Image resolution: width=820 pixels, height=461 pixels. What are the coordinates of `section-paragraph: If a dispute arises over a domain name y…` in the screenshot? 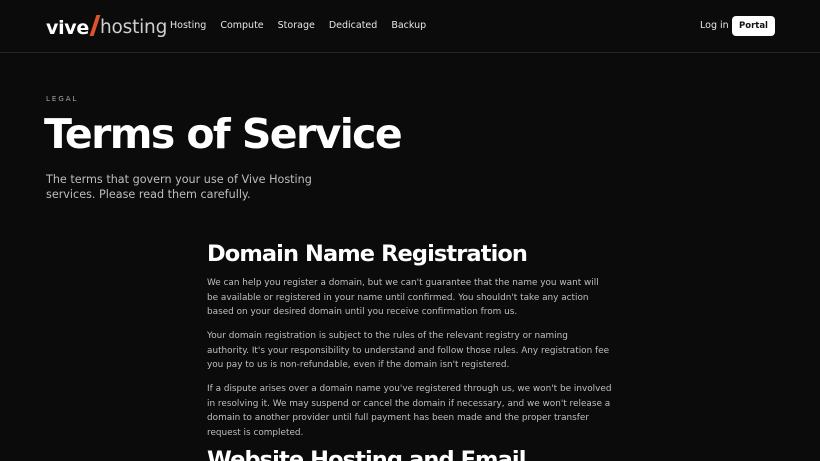 It's located at (409, 411).